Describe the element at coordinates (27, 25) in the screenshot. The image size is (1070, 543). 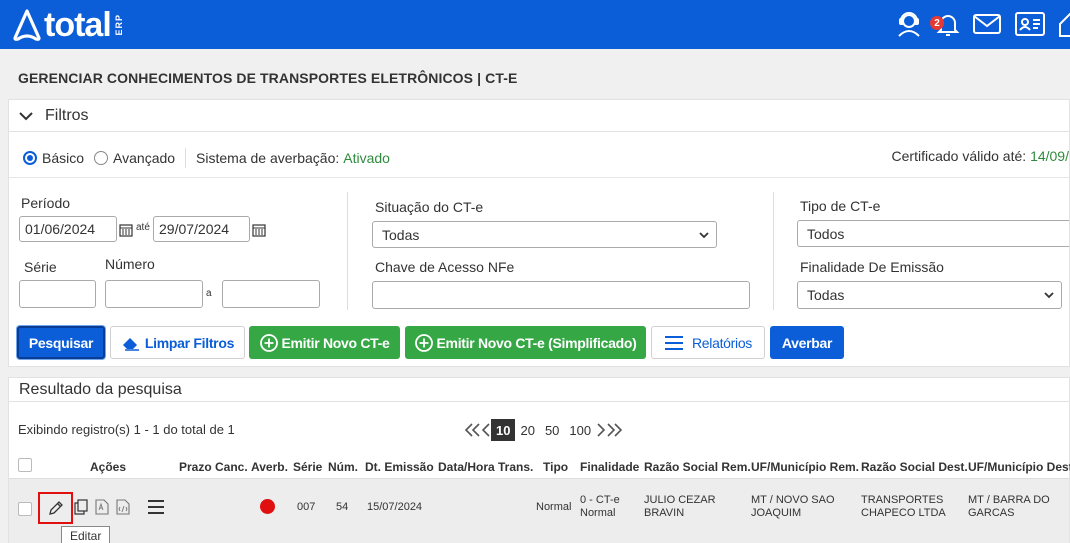
I see `logo-a-icon` at that location.